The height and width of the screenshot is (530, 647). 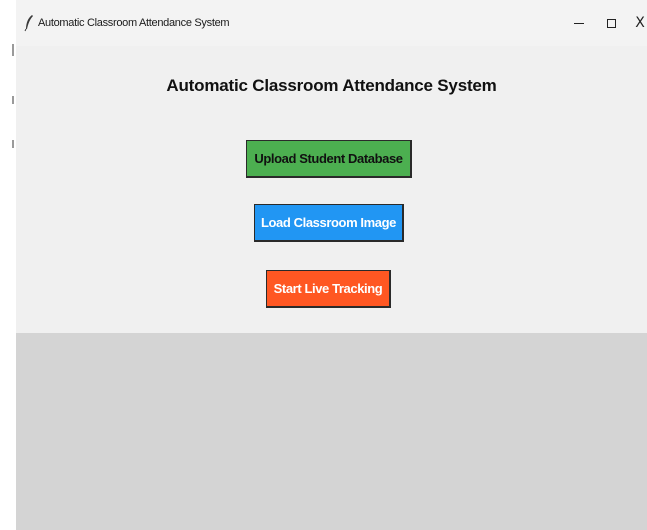 What do you see at coordinates (331, 85) in the screenshot?
I see `page-title: Automatic Classroom Attendance System` at bounding box center [331, 85].